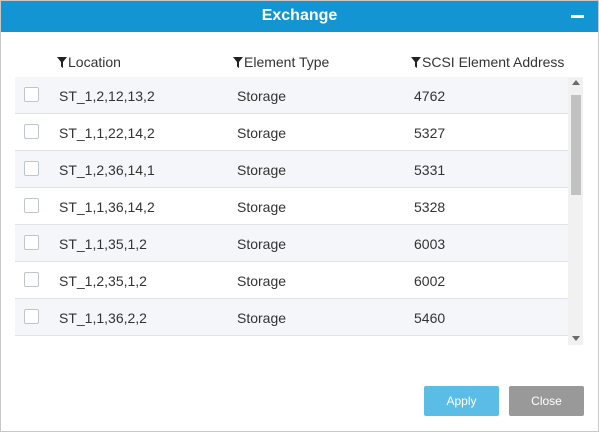  What do you see at coordinates (291, 243) in the screenshot?
I see `table-row: ST_1,1,35,1,2 Storage 6003` at bounding box center [291, 243].